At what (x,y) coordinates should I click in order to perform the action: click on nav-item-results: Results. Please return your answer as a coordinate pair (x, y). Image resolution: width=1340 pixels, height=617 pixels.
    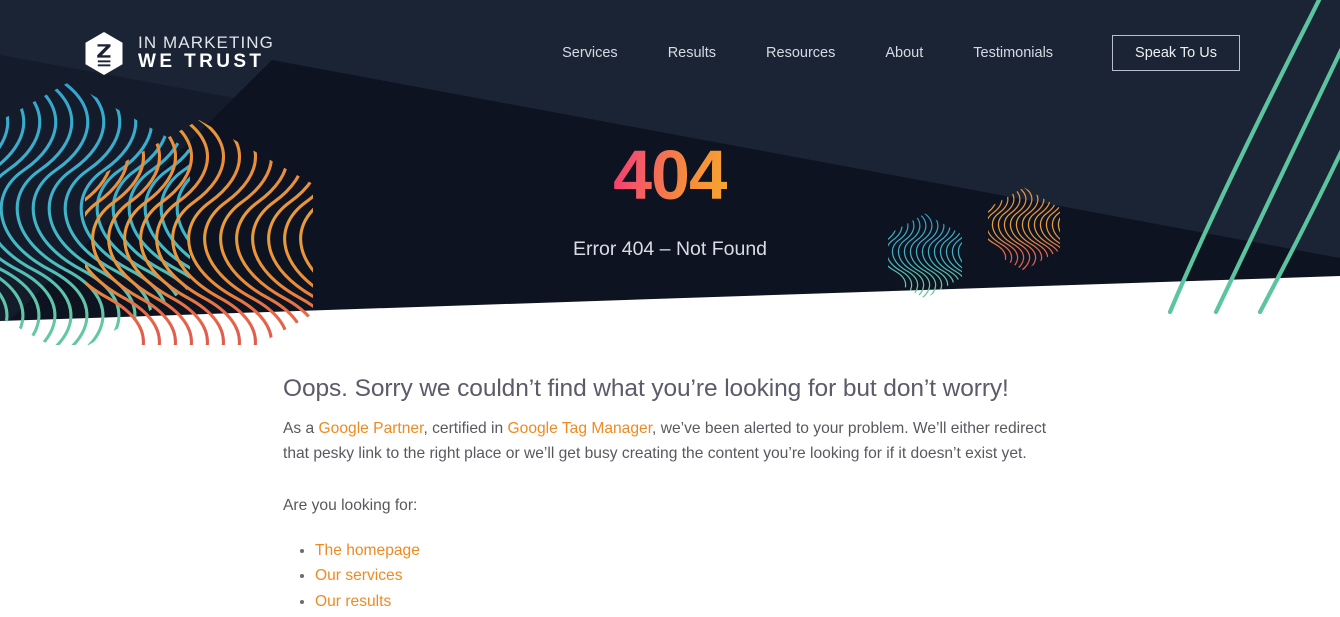
    Looking at the image, I should click on (692, 53).